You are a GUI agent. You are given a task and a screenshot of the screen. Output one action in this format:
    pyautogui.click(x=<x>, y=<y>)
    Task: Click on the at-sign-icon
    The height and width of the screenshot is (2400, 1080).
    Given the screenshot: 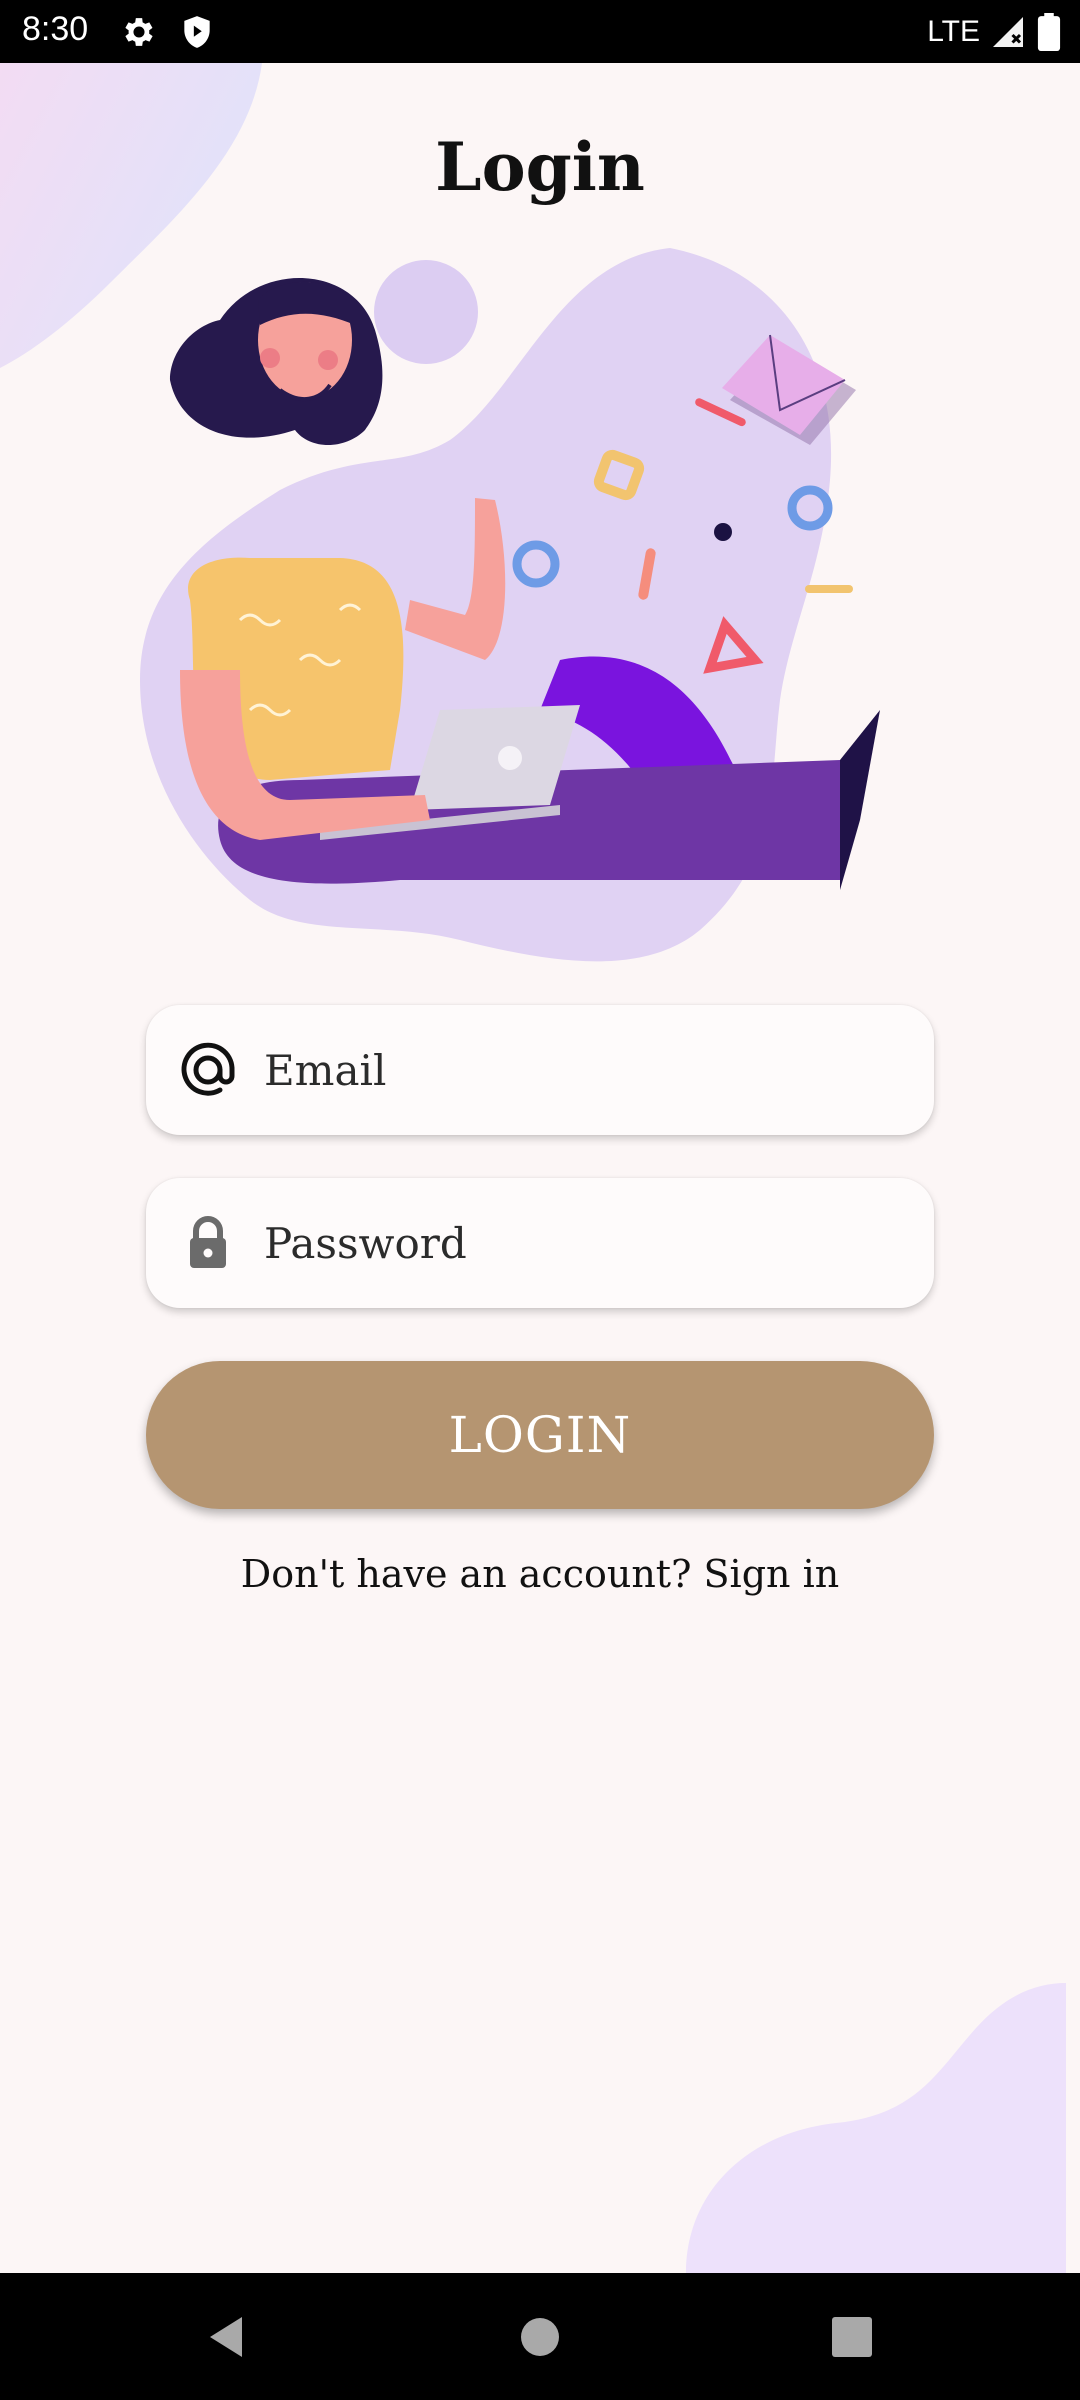 What is the action you would take?
    pyautogui.click(x=208, y=1069)
    